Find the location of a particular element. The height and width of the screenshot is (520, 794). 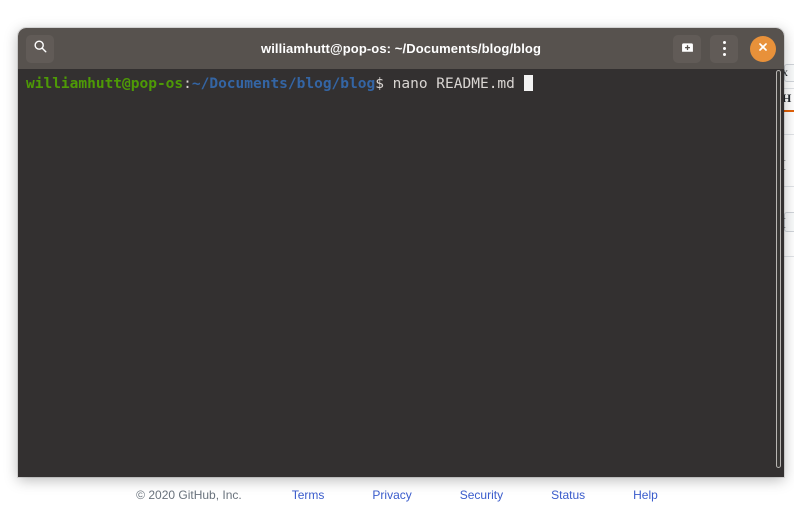

close-icon is located at coordinates (763, 49).